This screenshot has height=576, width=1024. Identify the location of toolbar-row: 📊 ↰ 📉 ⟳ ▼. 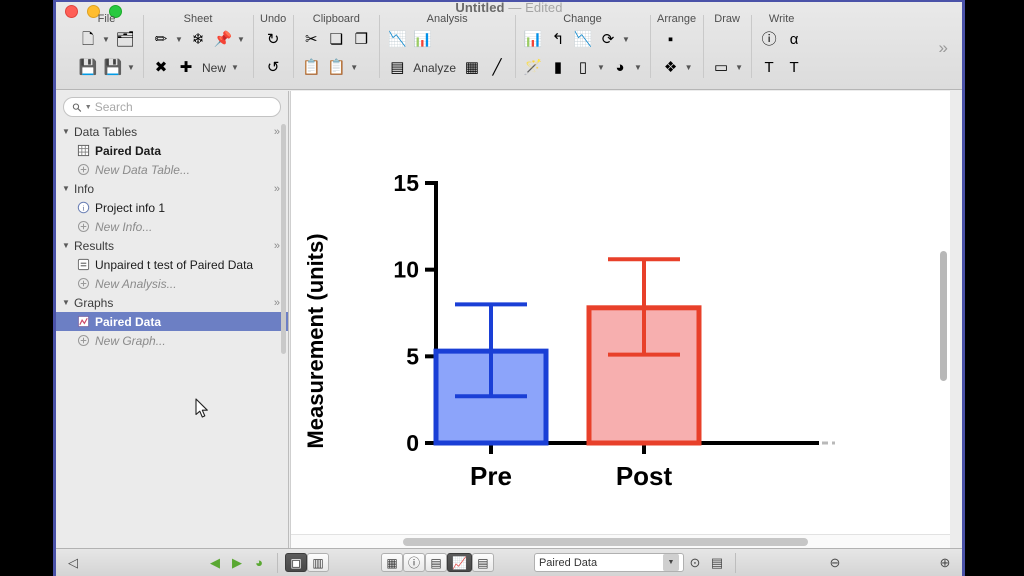
(582, 39).